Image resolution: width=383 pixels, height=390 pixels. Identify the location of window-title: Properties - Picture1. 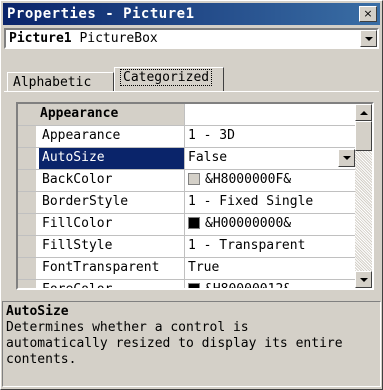
(101, 14).